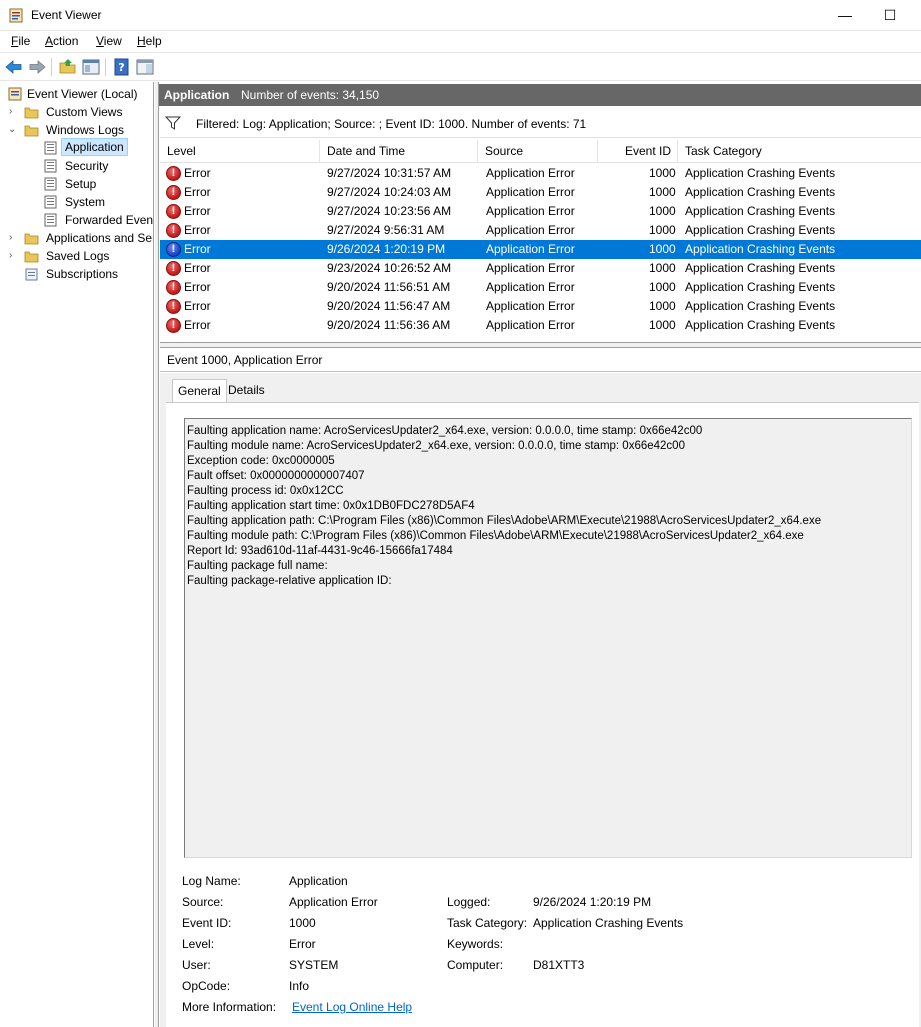 Image resolution: width=921 pixels, height=1027 pixels. Describe the element at coordinates (389, 173) in the screenshot. I see `cell-datetime: 9/27/2024 10:31:57 AM` at that location.